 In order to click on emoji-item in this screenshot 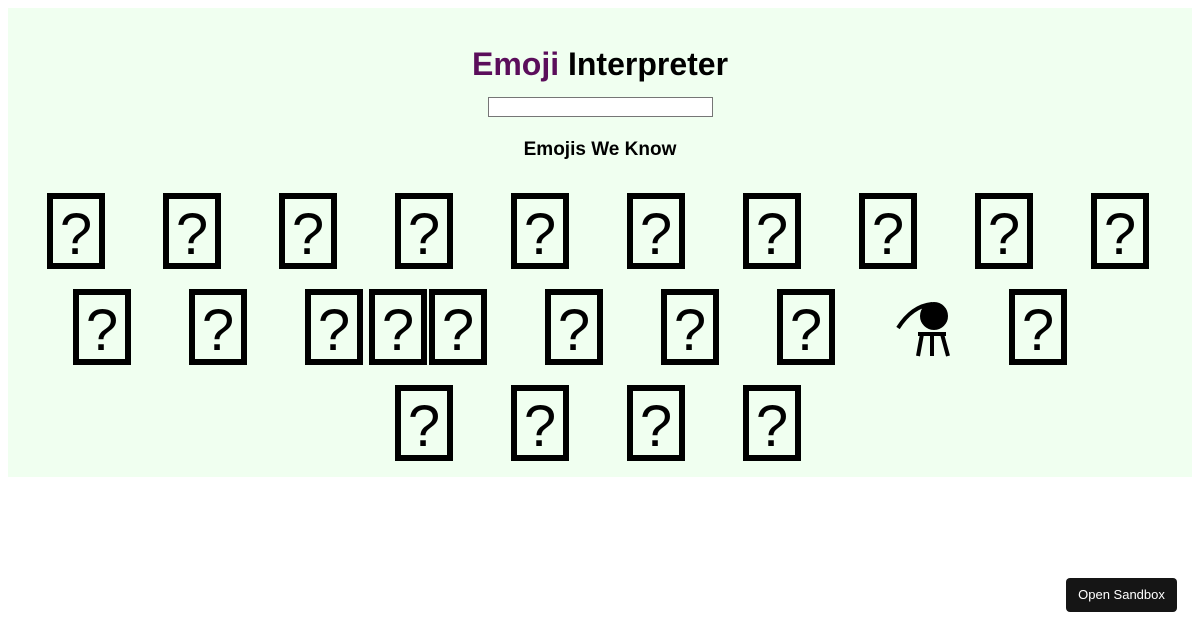, I will do `click(924, 328)`.